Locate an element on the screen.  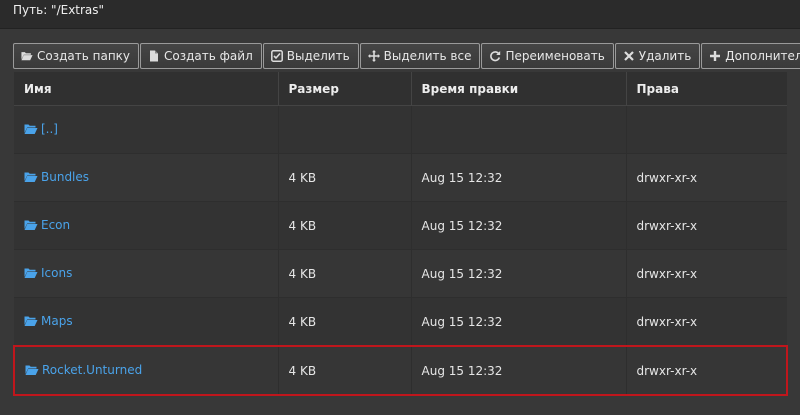
refresh-icon is located at coordinates (495, 56).